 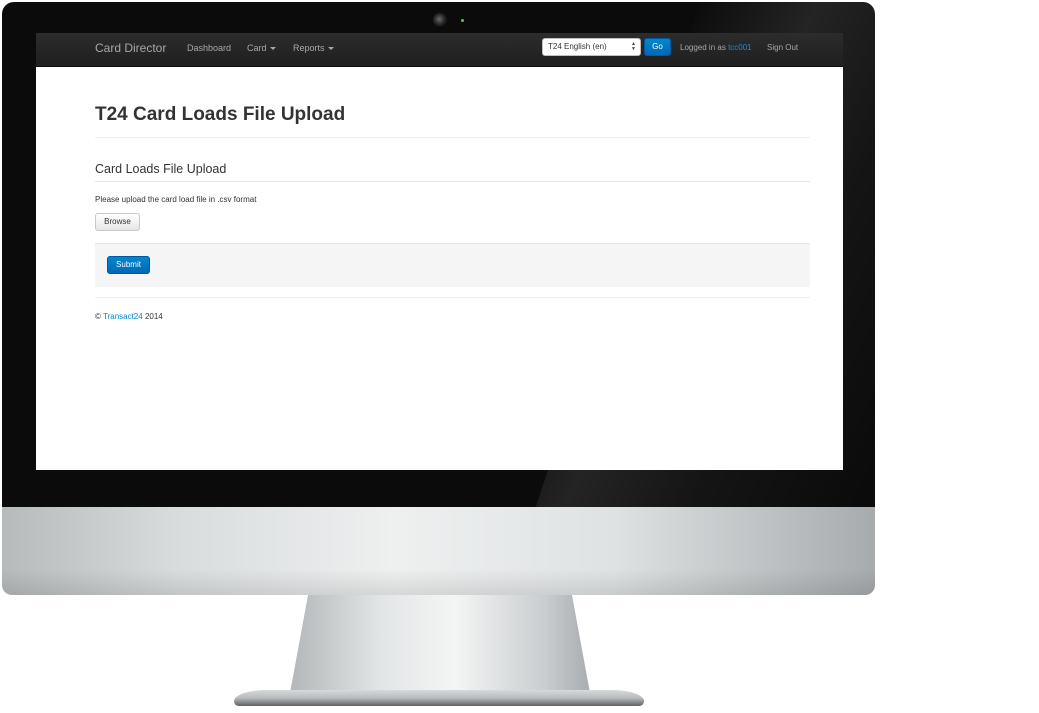 I want to click on nav-card-dropdown: Card, so click(x=261, y=48).